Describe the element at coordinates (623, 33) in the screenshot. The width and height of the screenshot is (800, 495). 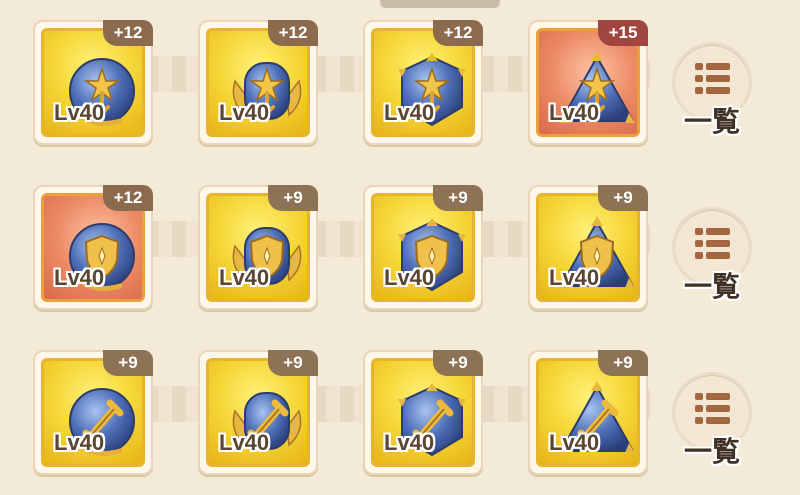
I see `enhance-level-badge: +15` at that location.